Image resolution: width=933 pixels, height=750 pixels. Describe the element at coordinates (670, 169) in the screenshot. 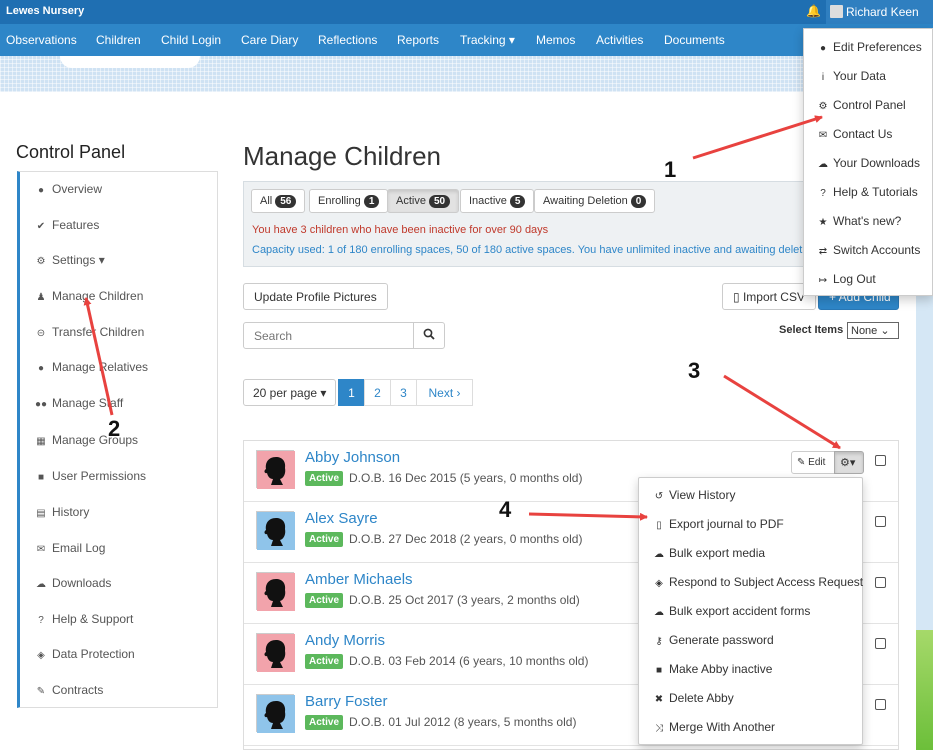

I see `annotation-number-1: 1` at that location.